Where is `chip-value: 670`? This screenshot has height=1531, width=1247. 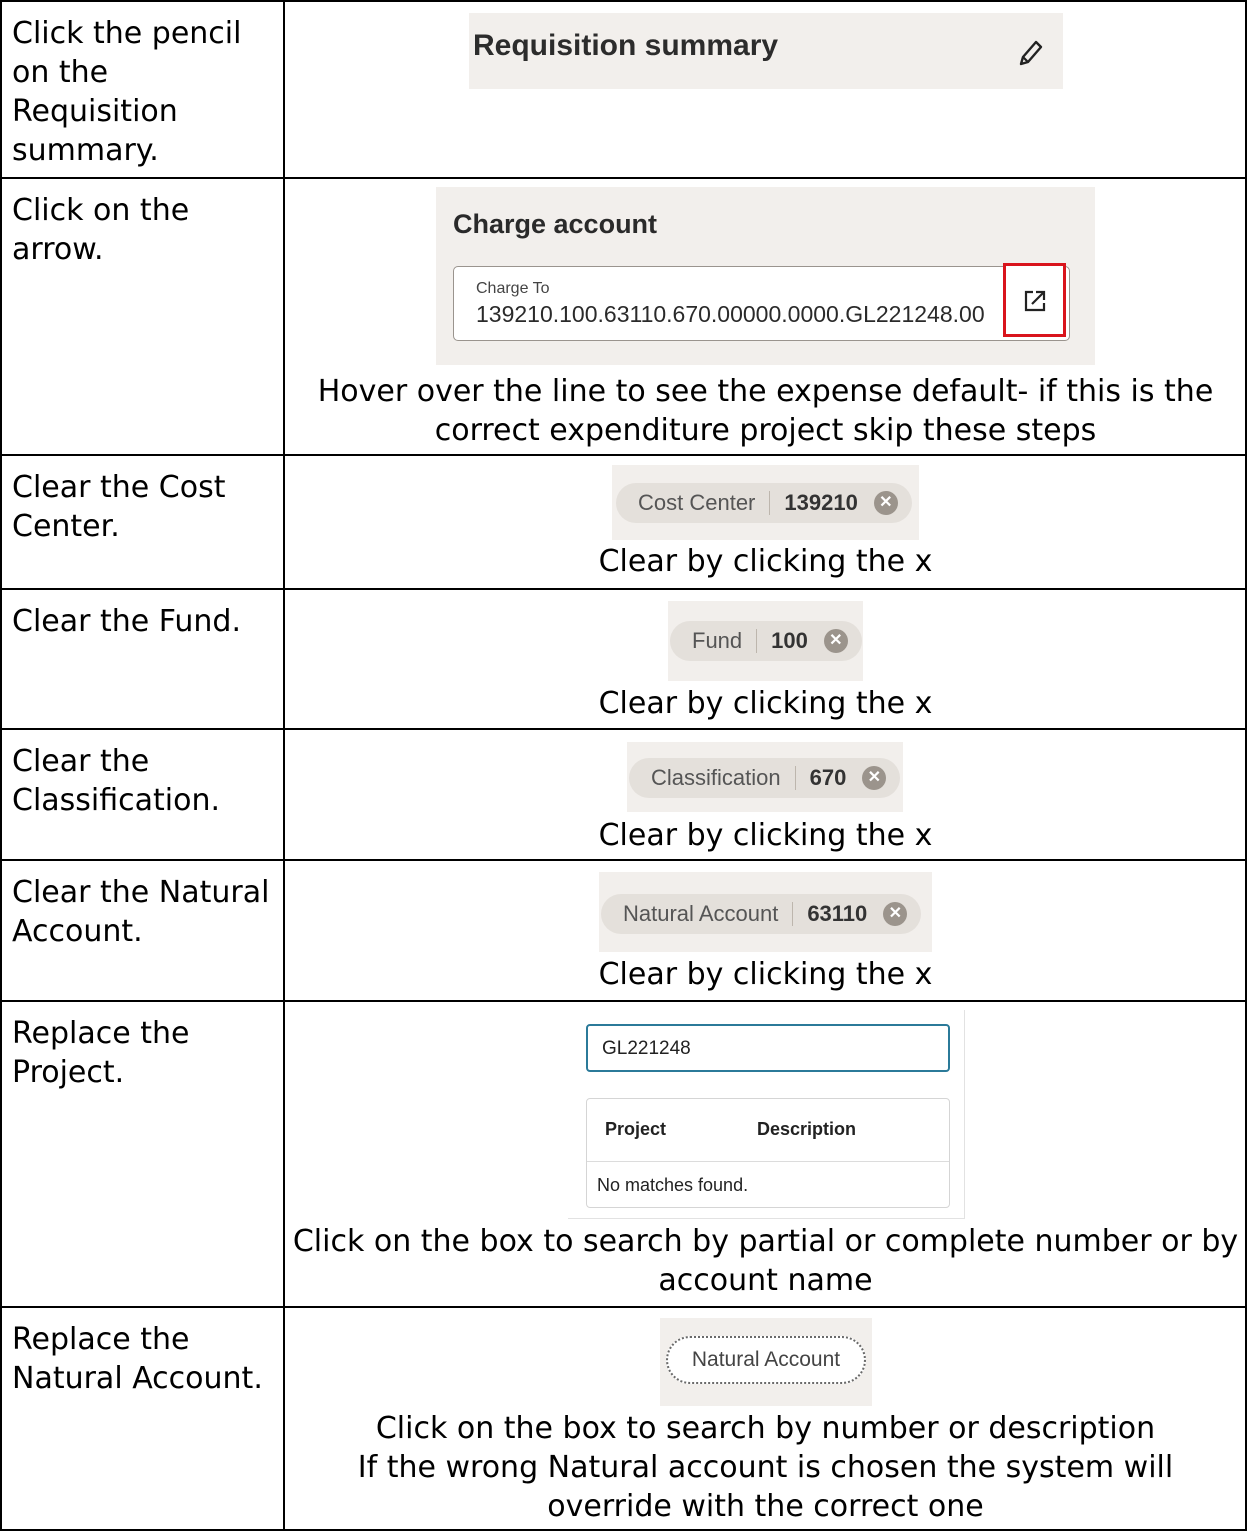
chip-value: 670 is located at coordinates (828, 777).